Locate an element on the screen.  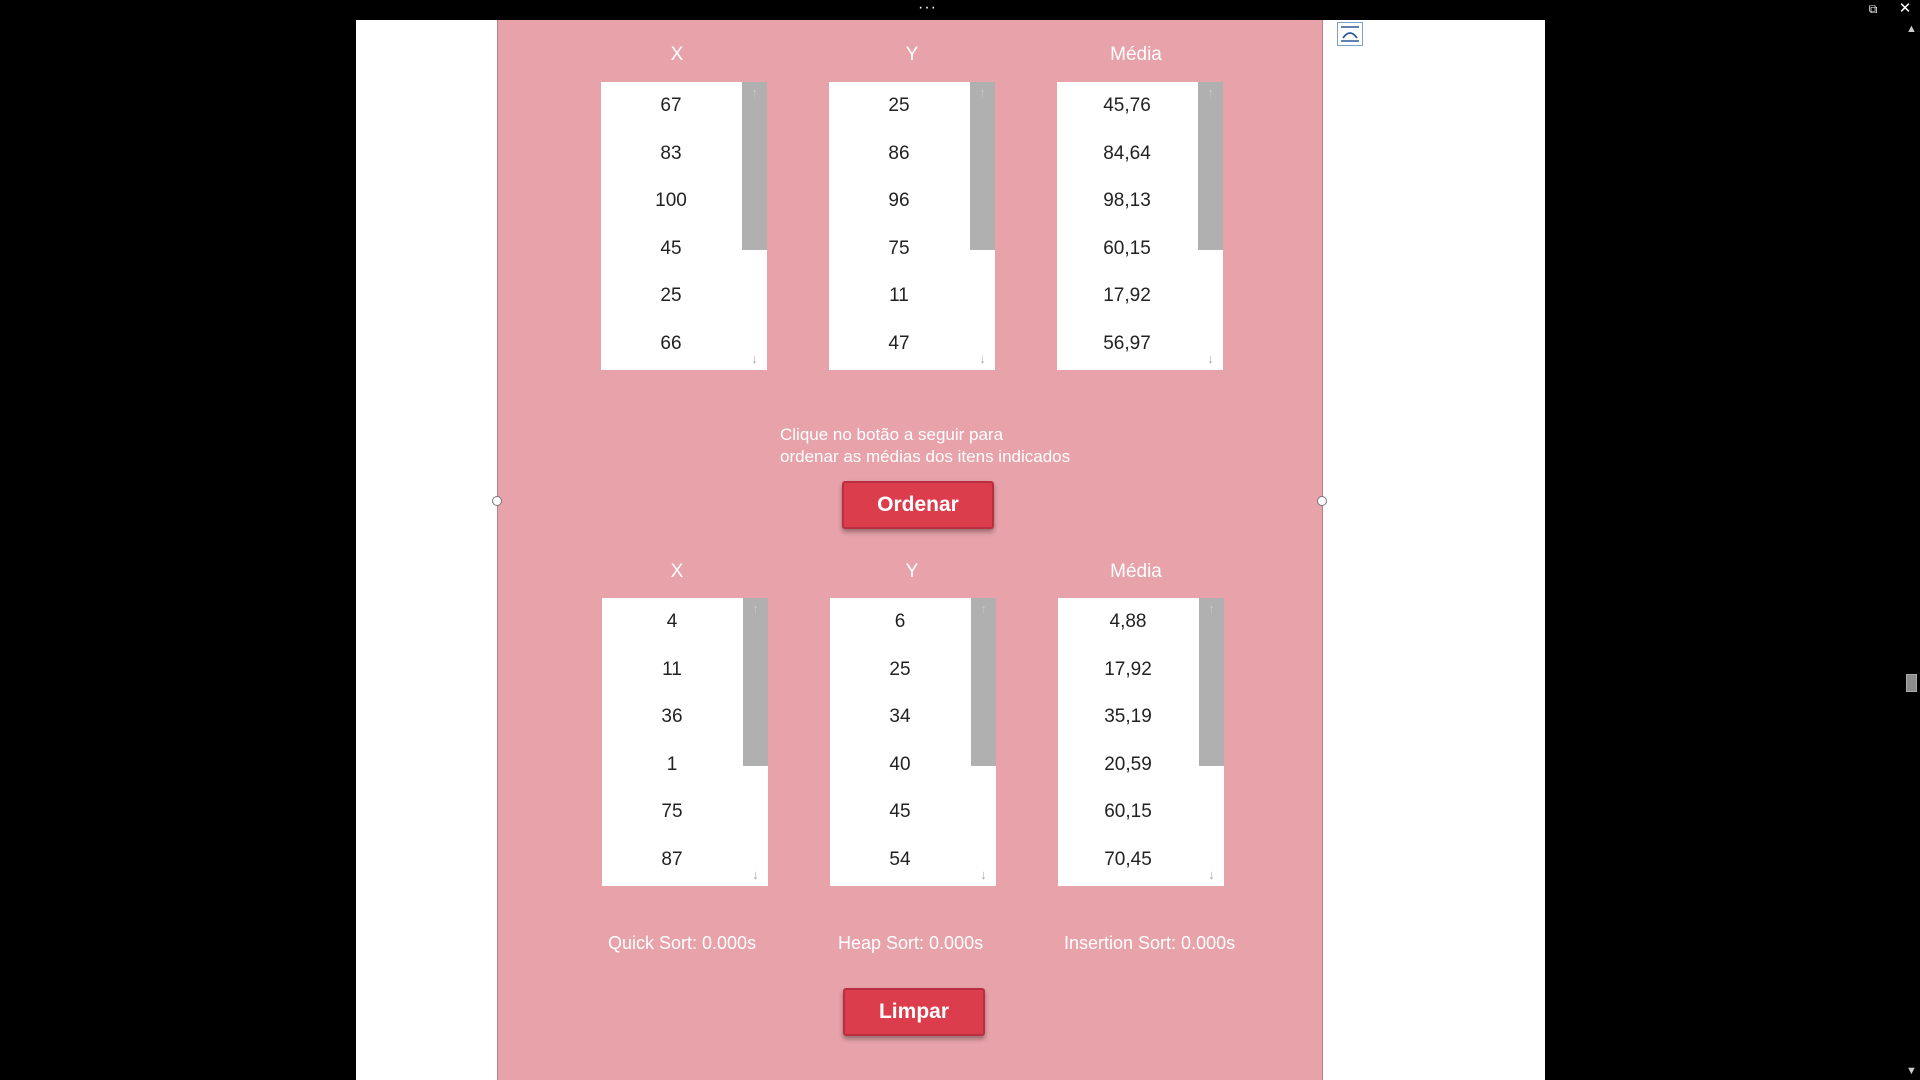
list-item: 56,97 is located at coordinates (1127, 344).